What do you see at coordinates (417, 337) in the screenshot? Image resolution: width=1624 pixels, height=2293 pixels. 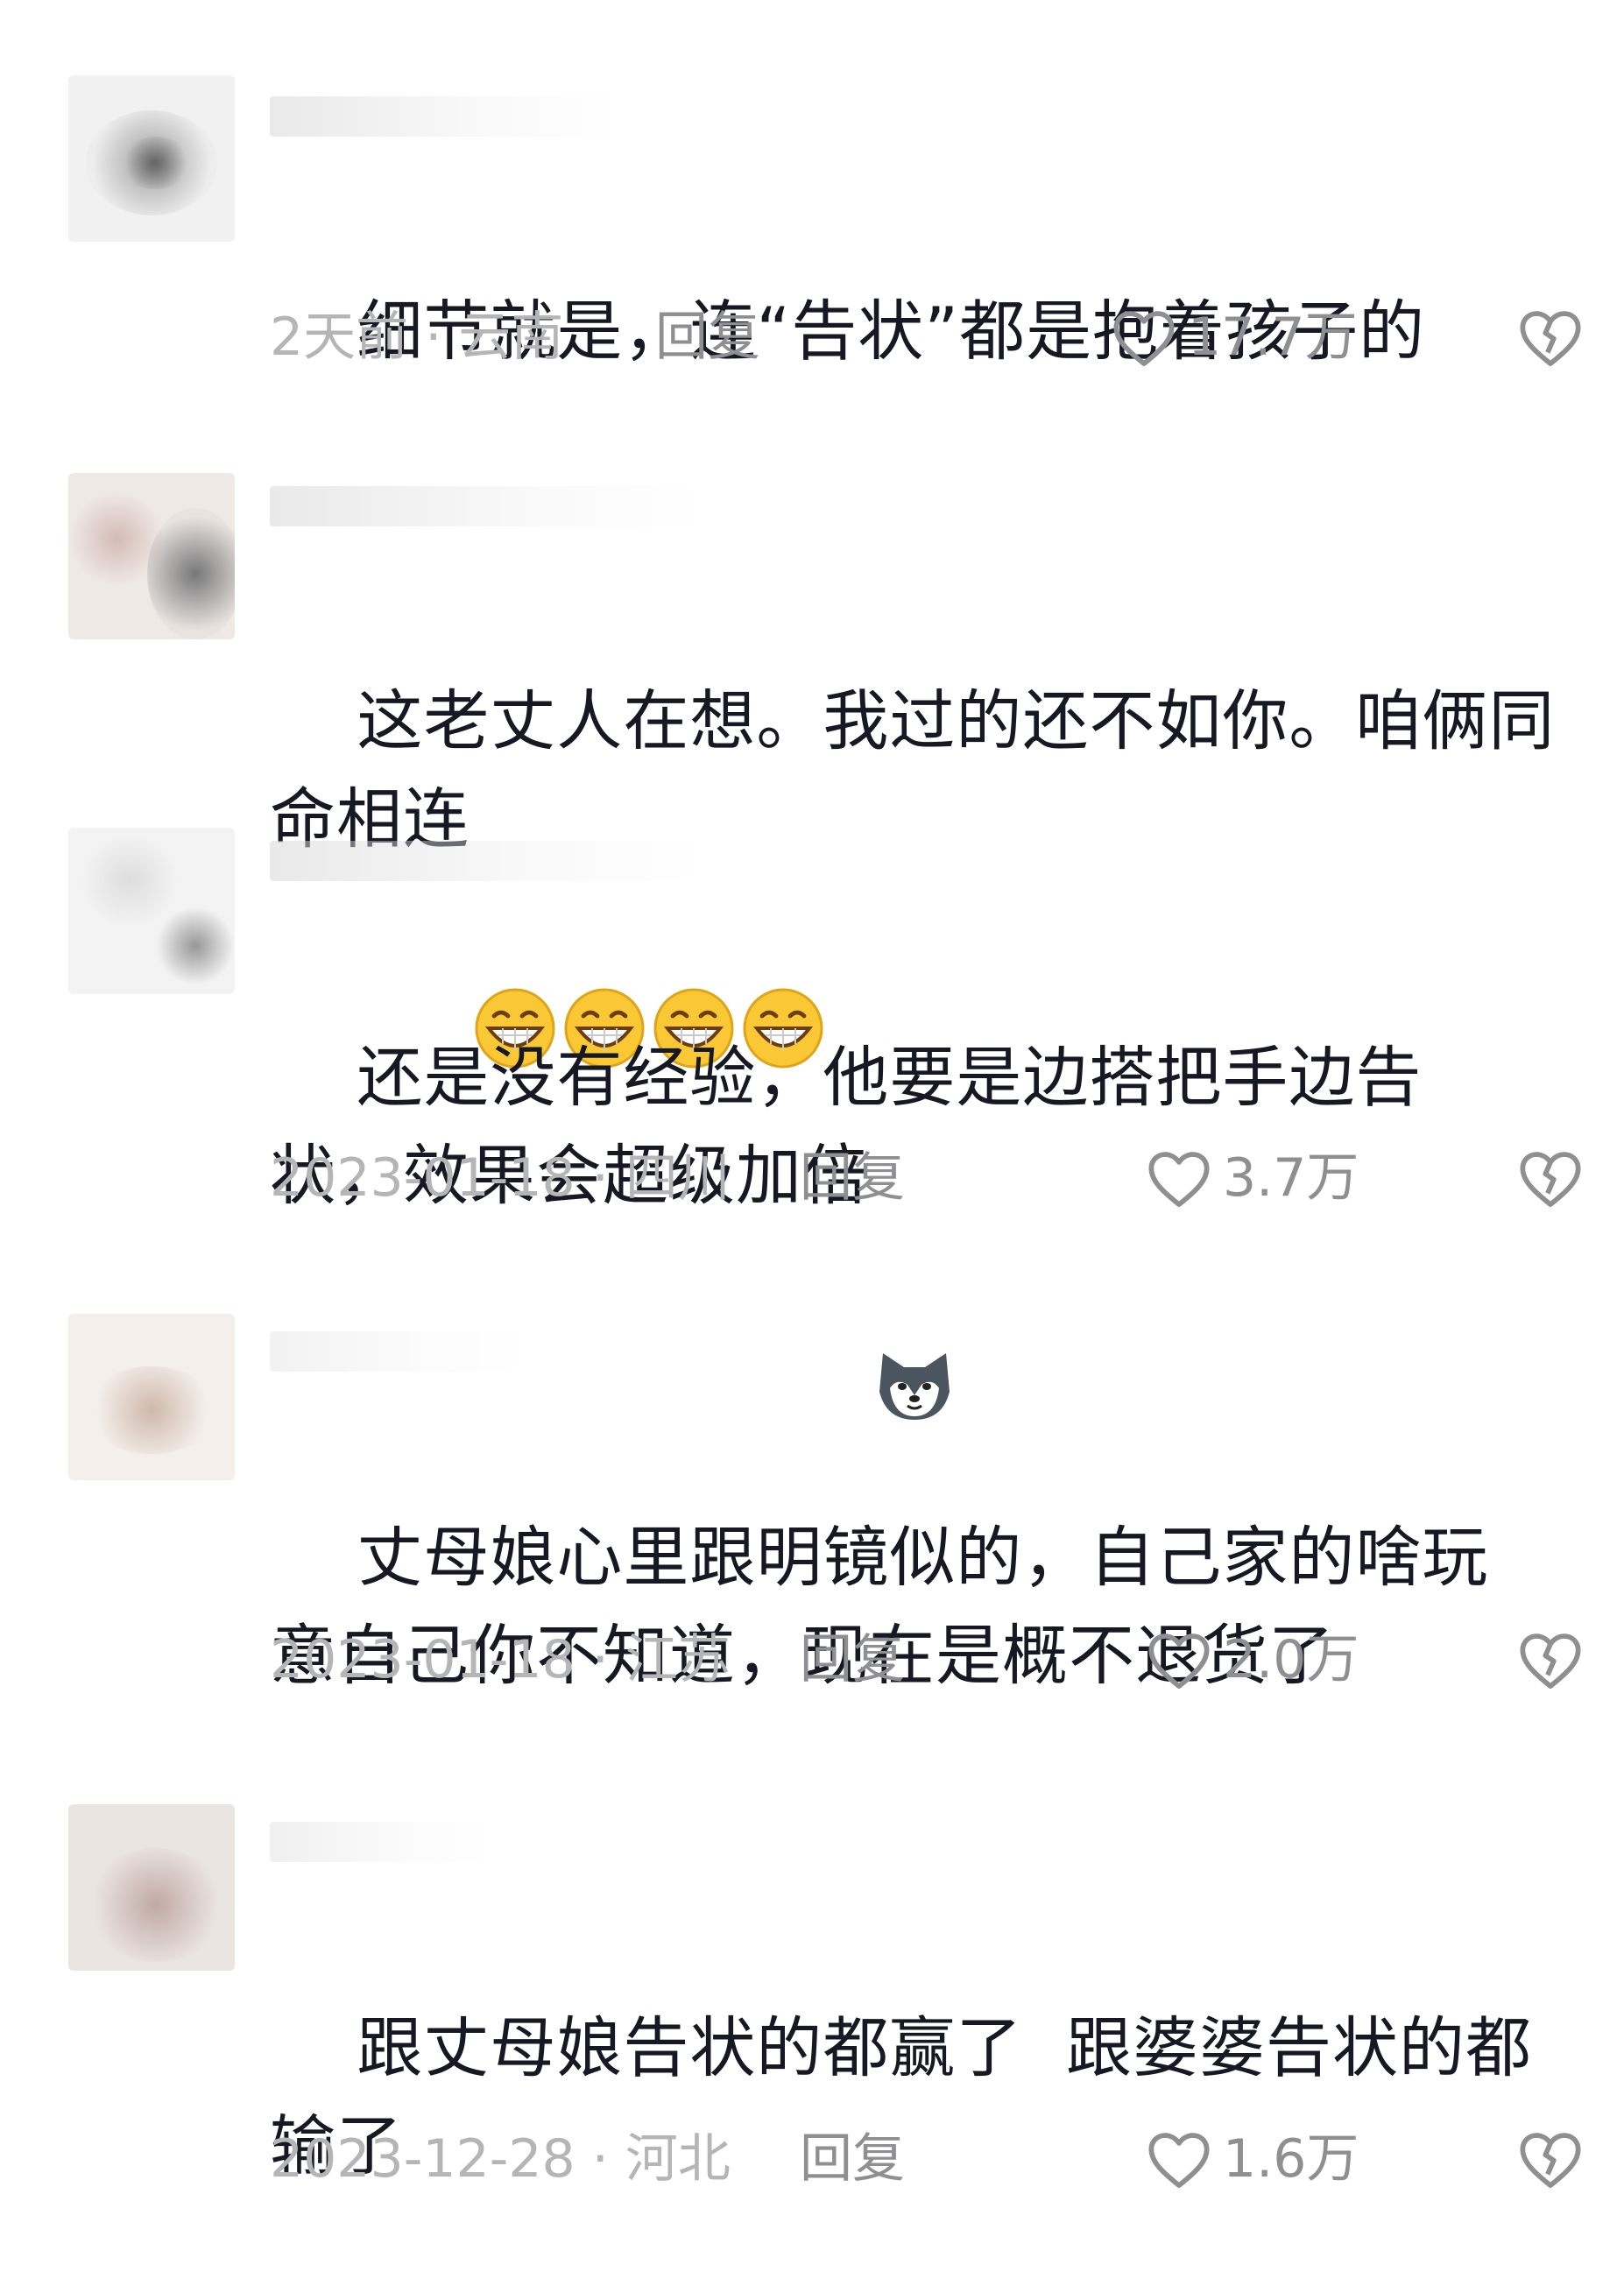 I see `comment-date-location: 2天前 · 云南` at bounding box center [417, 337].